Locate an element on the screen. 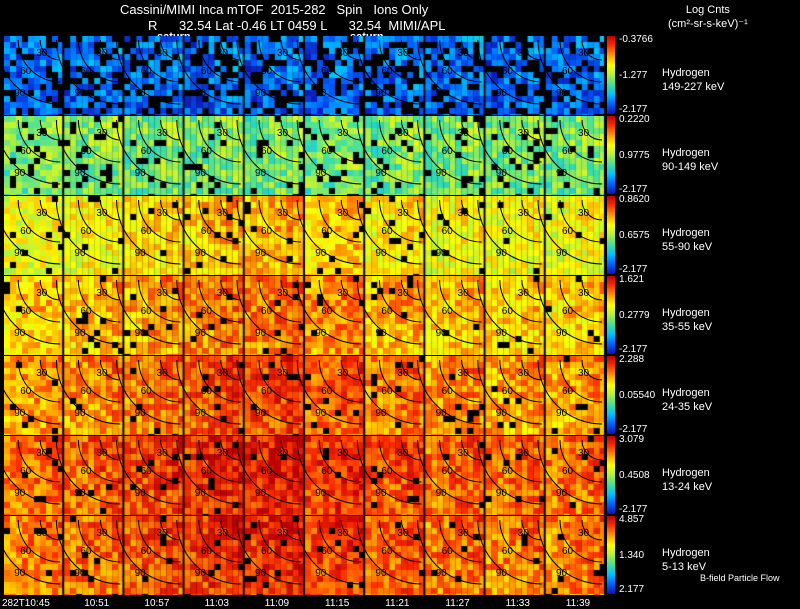 This screenshot has height=609, width=800. colorbar-title: Log Cnts is located at coordinates (707, 10).